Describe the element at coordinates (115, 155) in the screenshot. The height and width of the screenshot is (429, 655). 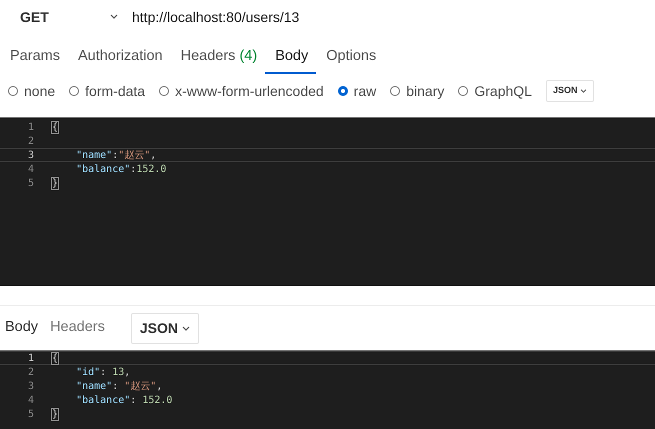
I see `code-line: "name":"赵云",` at that location.